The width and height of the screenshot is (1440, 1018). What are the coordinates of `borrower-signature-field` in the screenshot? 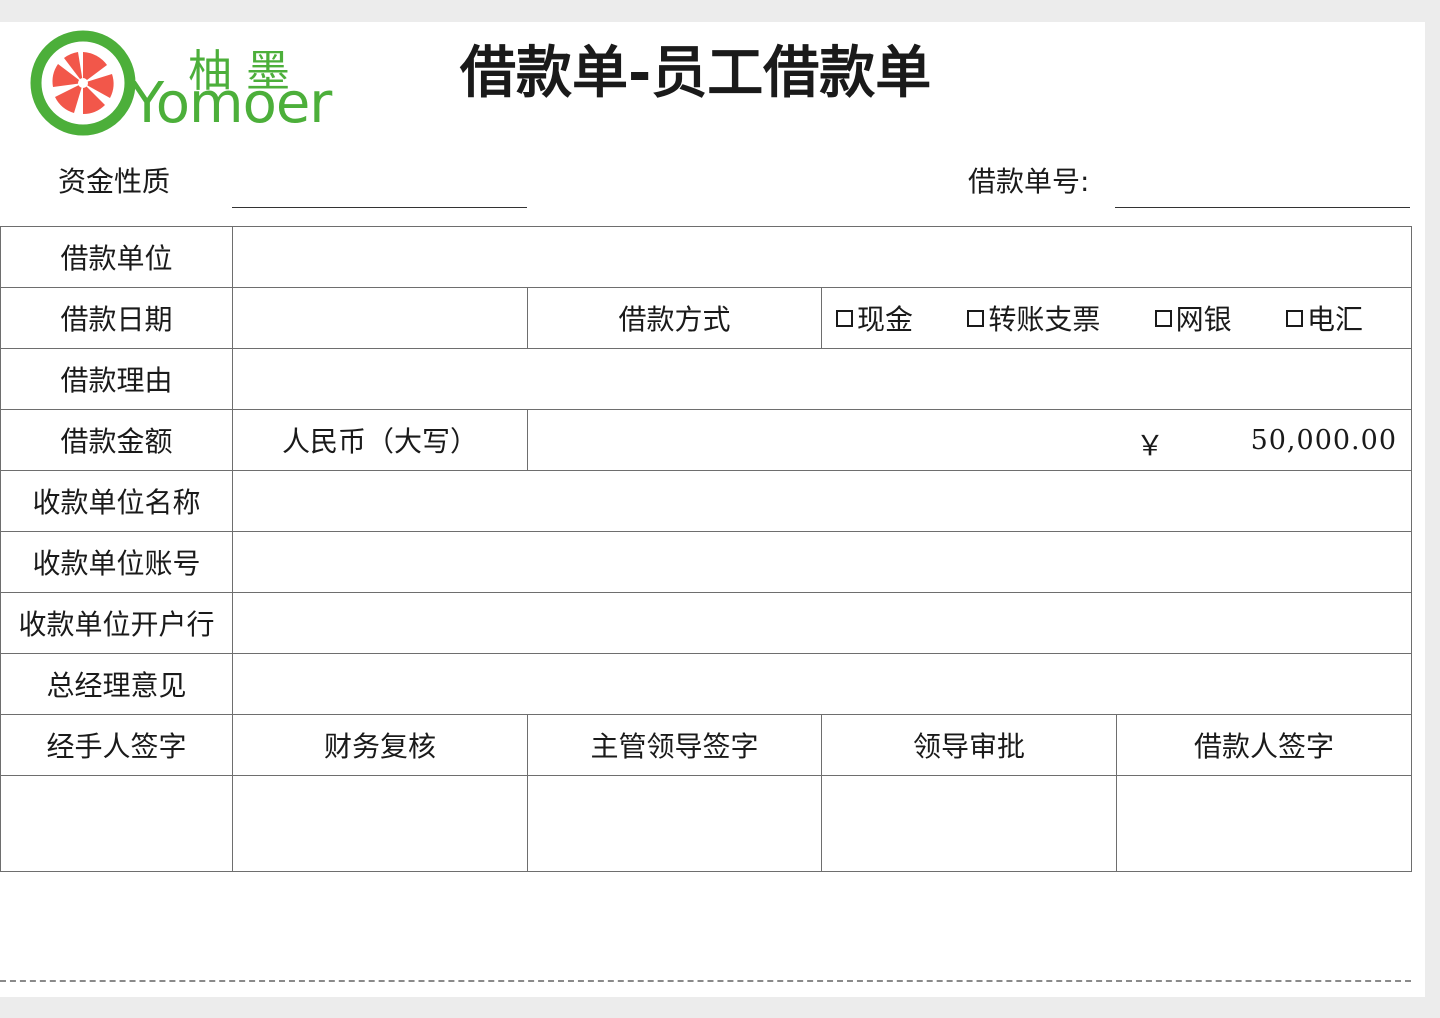 It's located at (1264, 823).